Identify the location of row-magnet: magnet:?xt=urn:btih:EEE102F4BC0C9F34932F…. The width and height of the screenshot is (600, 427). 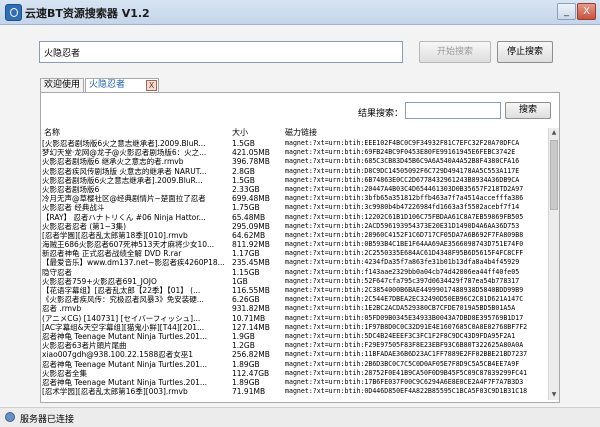
(402, 143).